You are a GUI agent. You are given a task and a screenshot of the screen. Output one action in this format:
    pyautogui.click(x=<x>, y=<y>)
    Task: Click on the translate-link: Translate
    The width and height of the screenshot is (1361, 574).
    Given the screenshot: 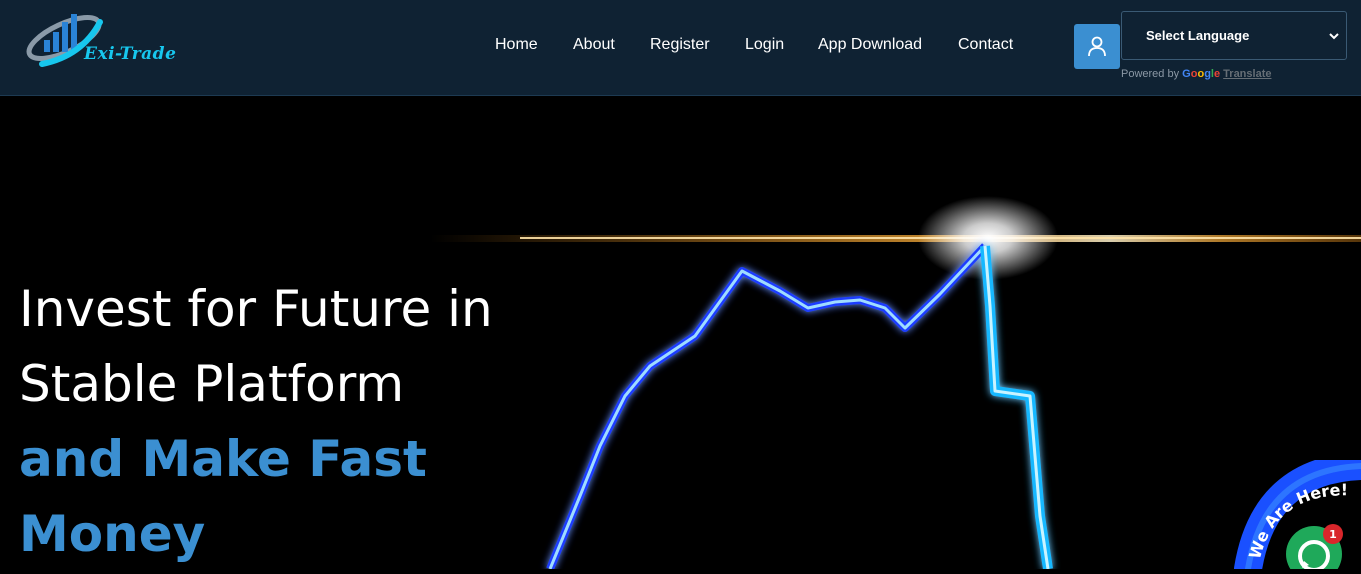 What is the action you would take?
    pyautogui.click(x=1247, y=74)
    